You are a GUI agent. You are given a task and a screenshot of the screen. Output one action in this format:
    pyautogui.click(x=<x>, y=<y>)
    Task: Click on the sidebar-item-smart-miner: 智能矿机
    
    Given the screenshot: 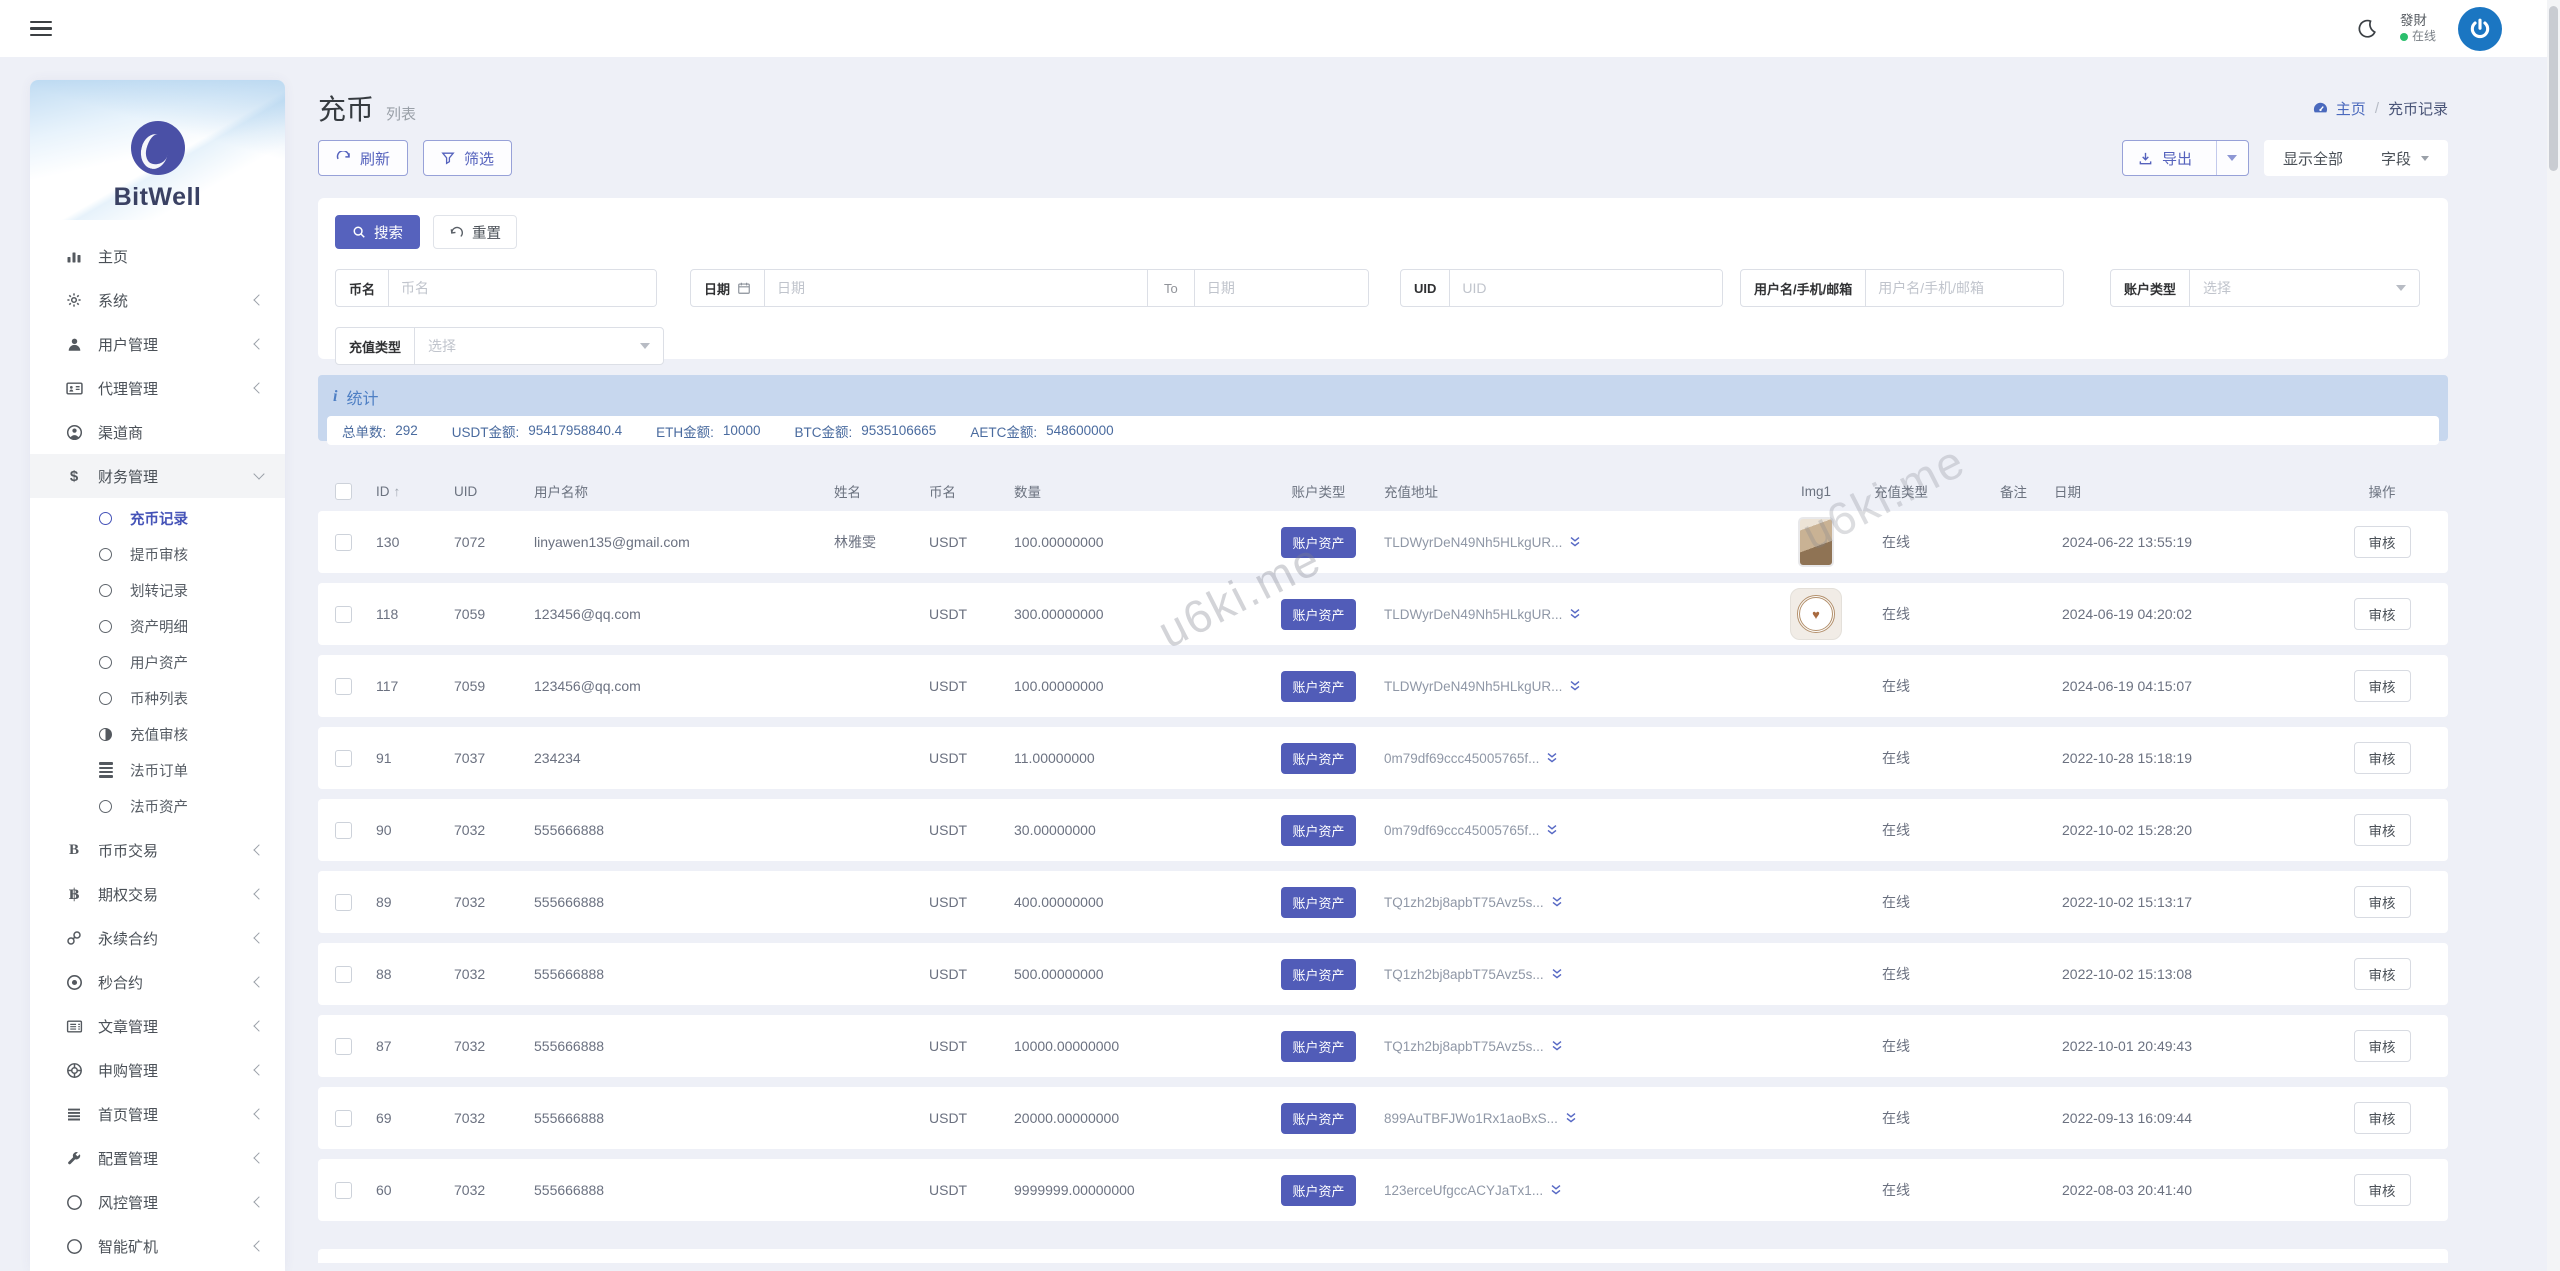 What is the action you would take?
    pyautogui.click(x=157, y=1246)
    